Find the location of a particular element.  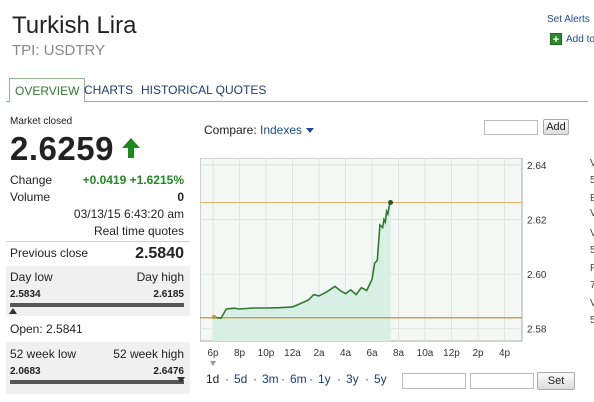

x-tick-label: 10a is located at coordinates (425, 353).